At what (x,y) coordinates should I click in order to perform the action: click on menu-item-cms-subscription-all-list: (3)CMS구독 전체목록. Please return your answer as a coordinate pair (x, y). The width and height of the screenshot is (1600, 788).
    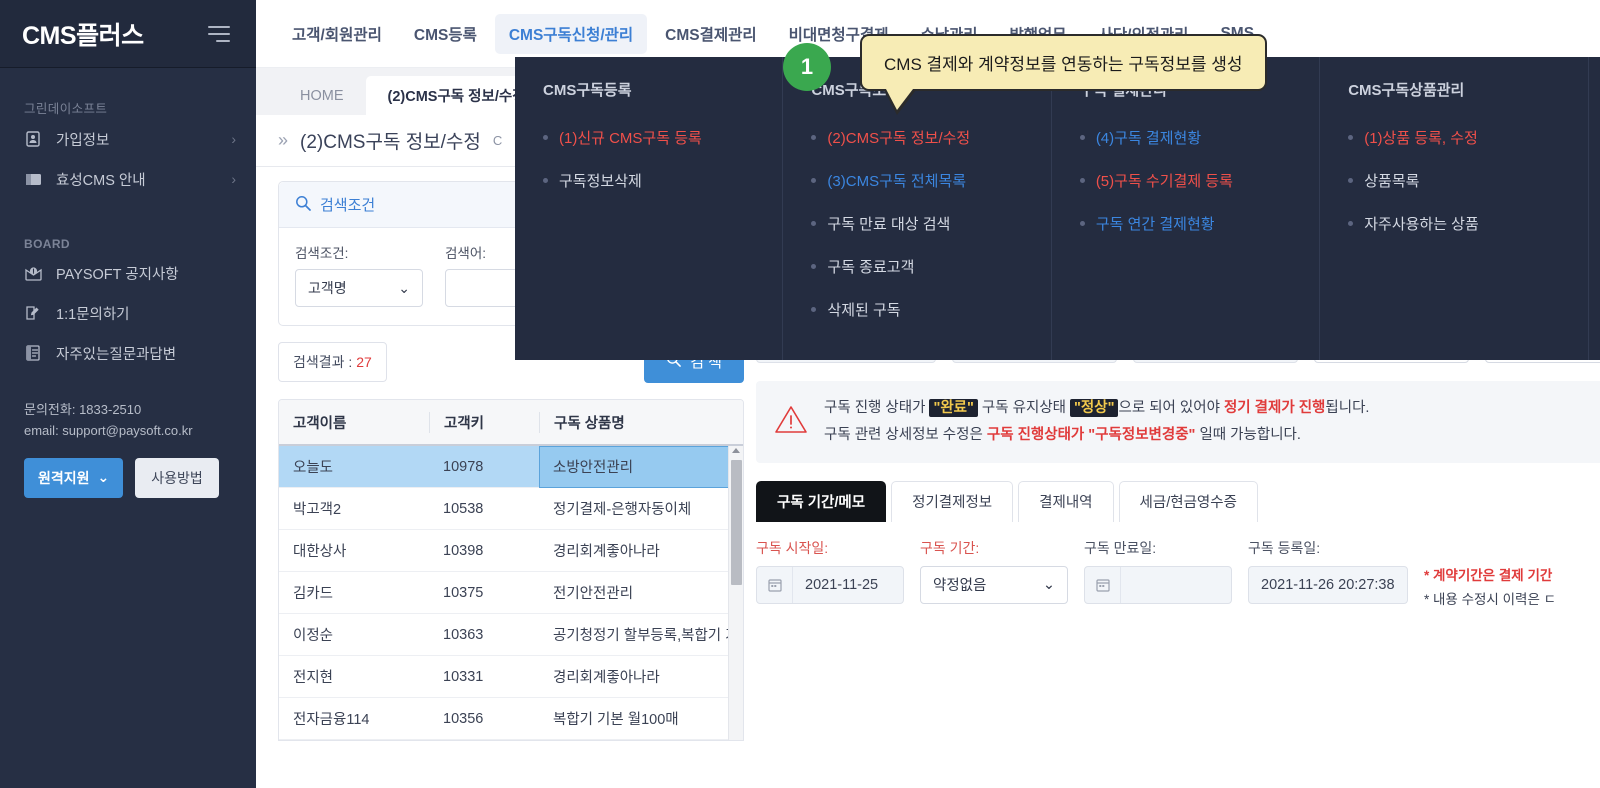
    Looking at the image, I should click on (930, 180).